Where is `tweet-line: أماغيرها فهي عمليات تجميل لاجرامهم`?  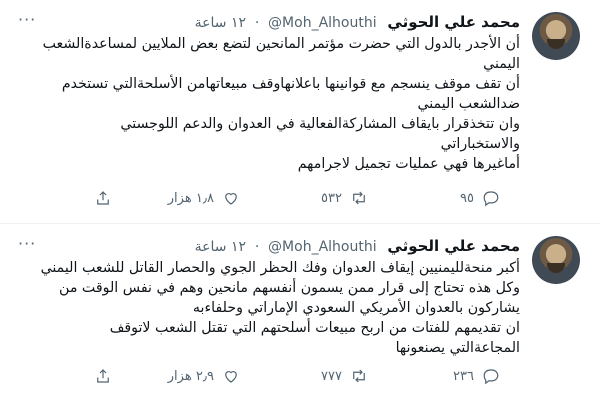 tweet-line: أماغيرها فهي عمليات تجميل لاجرامهم is located at coordinates (408, 164).